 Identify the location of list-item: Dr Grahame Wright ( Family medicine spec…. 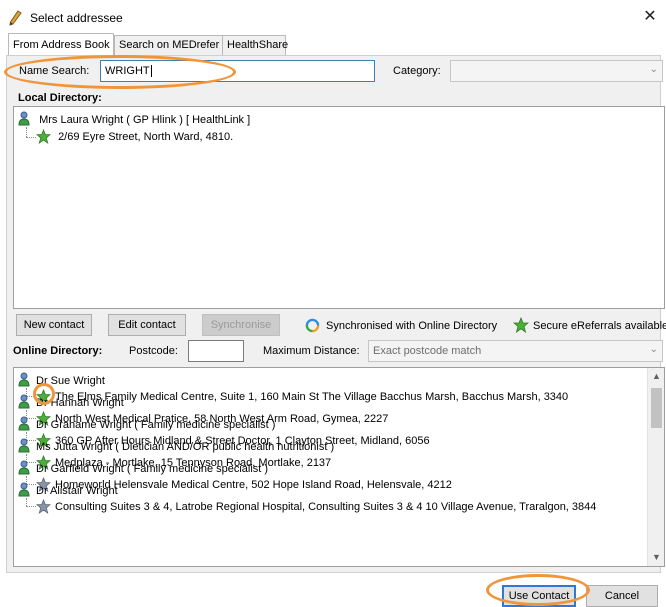
(146, 424).